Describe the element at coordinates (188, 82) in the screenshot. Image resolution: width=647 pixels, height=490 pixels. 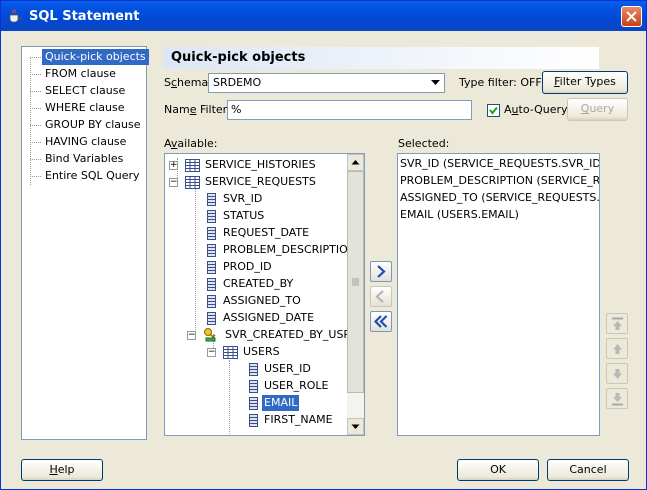
I see `schema-label: Schema:` at that location.